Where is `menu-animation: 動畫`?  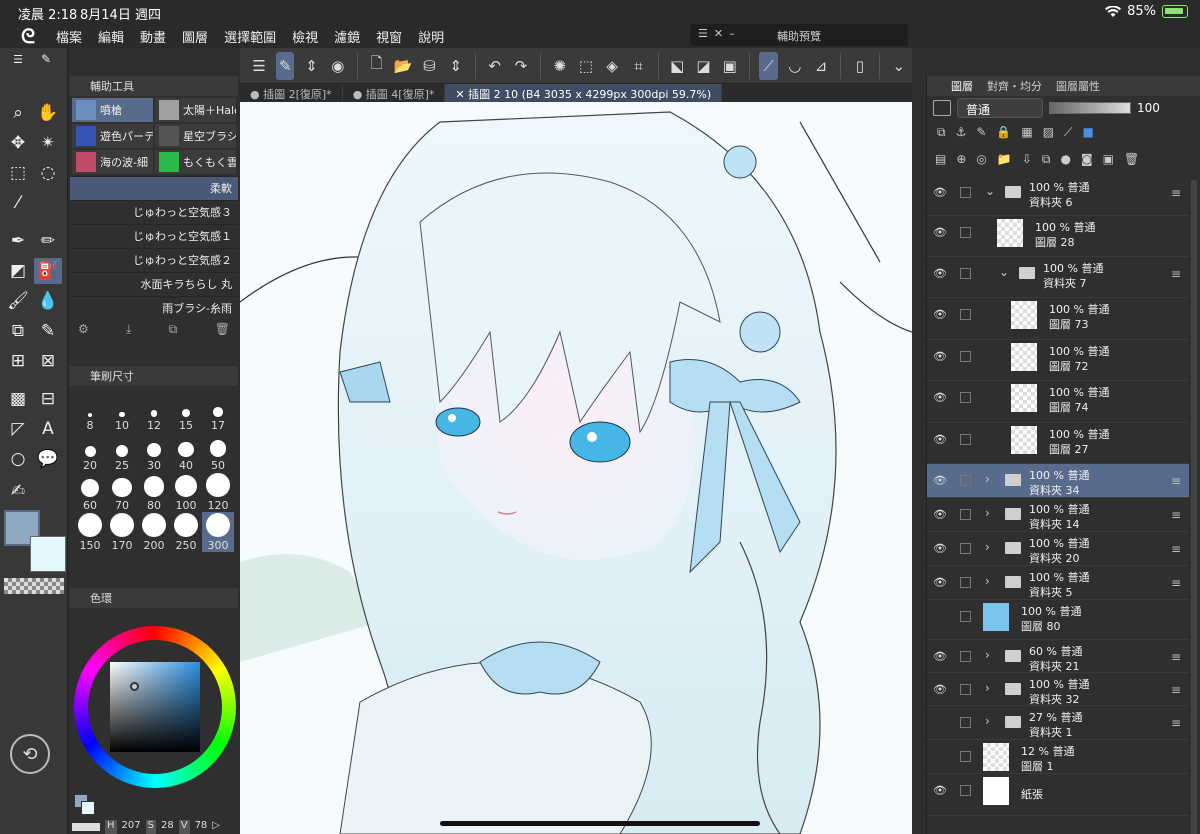 menu-animation: 動畫 is located at coordinates (153, 36).